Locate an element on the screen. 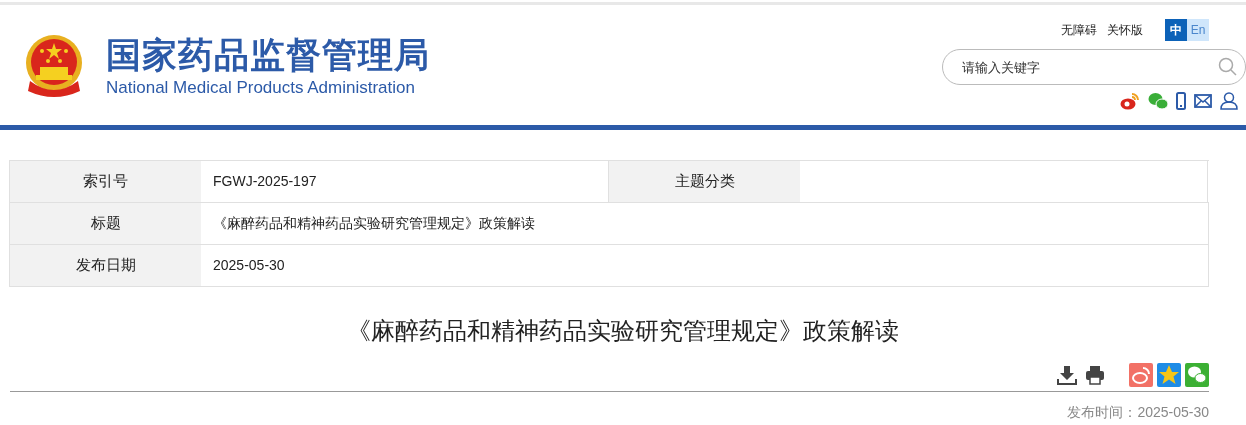 The height and width of the screenshot is (425, 1246). language-tab: 中 is located at coordinates (1176, 30).